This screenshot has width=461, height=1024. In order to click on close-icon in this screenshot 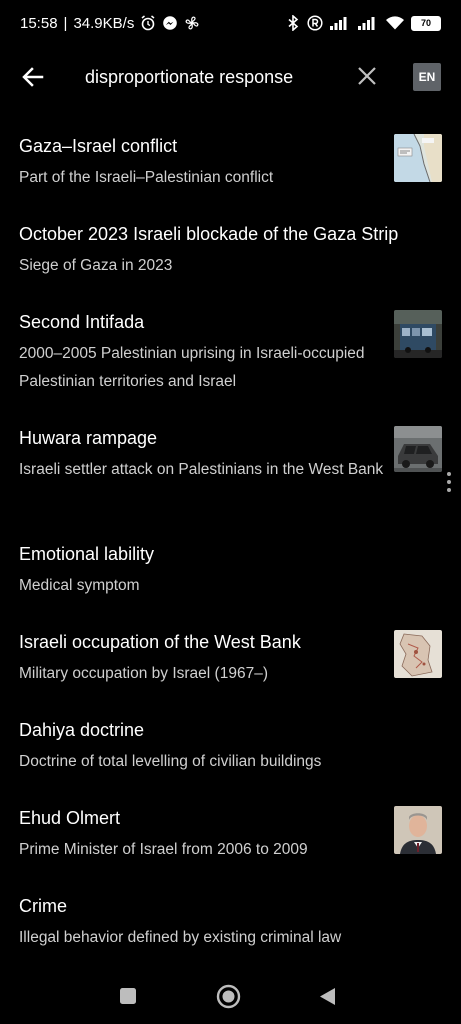, I will do `click(367, 76)`.